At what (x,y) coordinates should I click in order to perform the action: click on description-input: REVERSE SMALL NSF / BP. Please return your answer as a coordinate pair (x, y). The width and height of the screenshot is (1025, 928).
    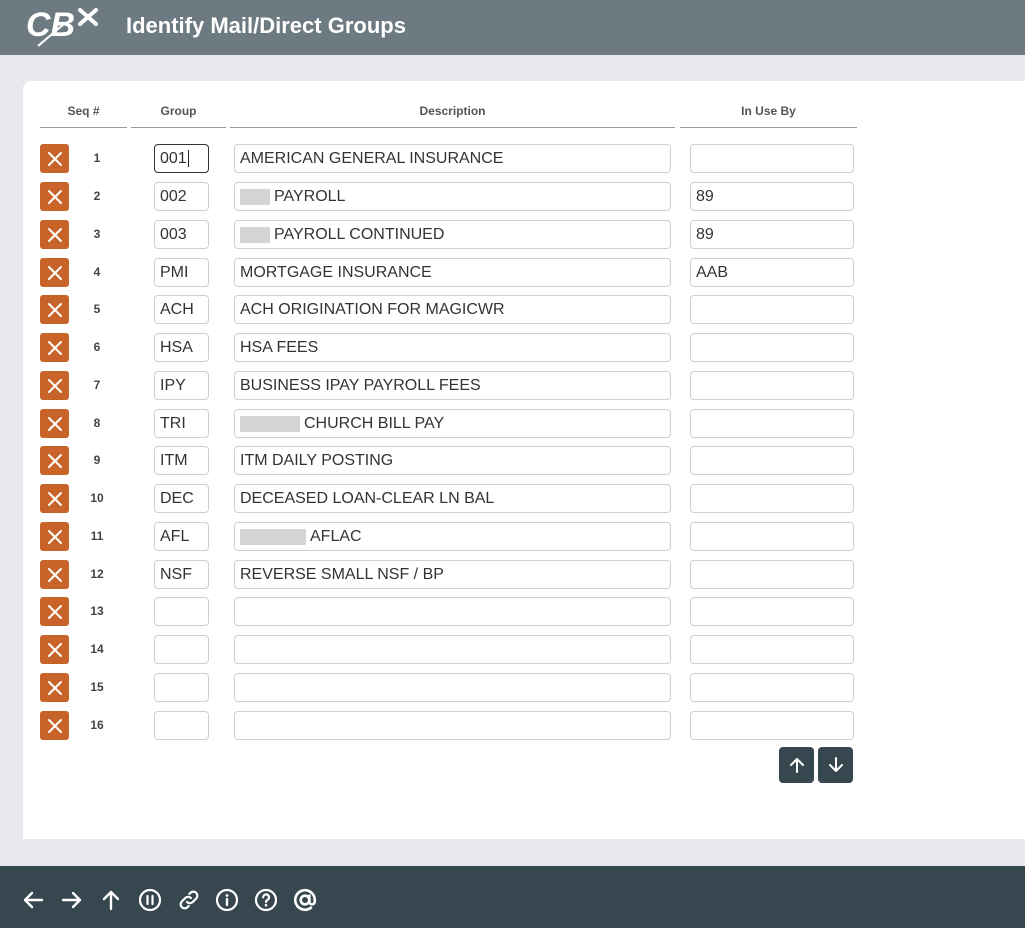
    Looking at the image, I should click on (452, 574).